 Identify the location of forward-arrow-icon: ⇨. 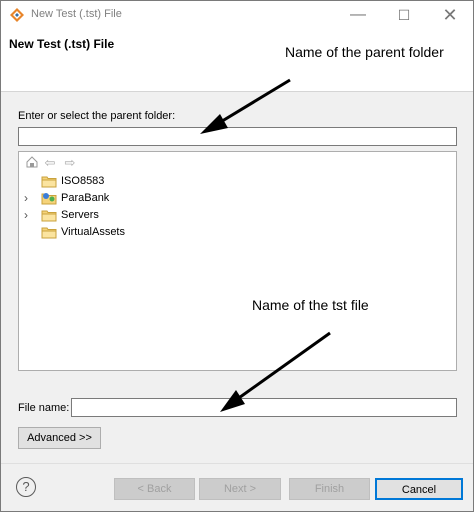
(70, 163).